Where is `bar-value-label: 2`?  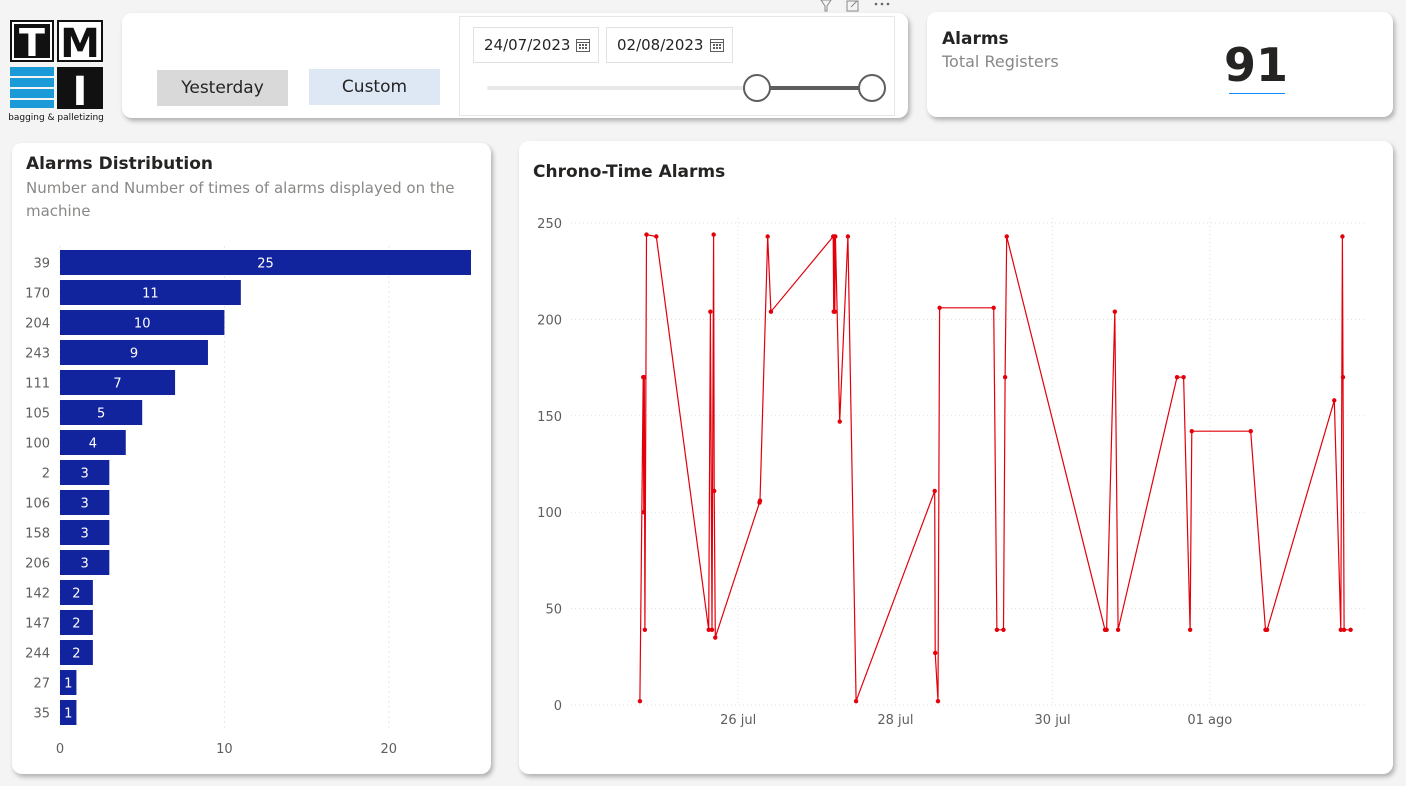
bar-value-label: 2 is located at coordinates (76, 594).